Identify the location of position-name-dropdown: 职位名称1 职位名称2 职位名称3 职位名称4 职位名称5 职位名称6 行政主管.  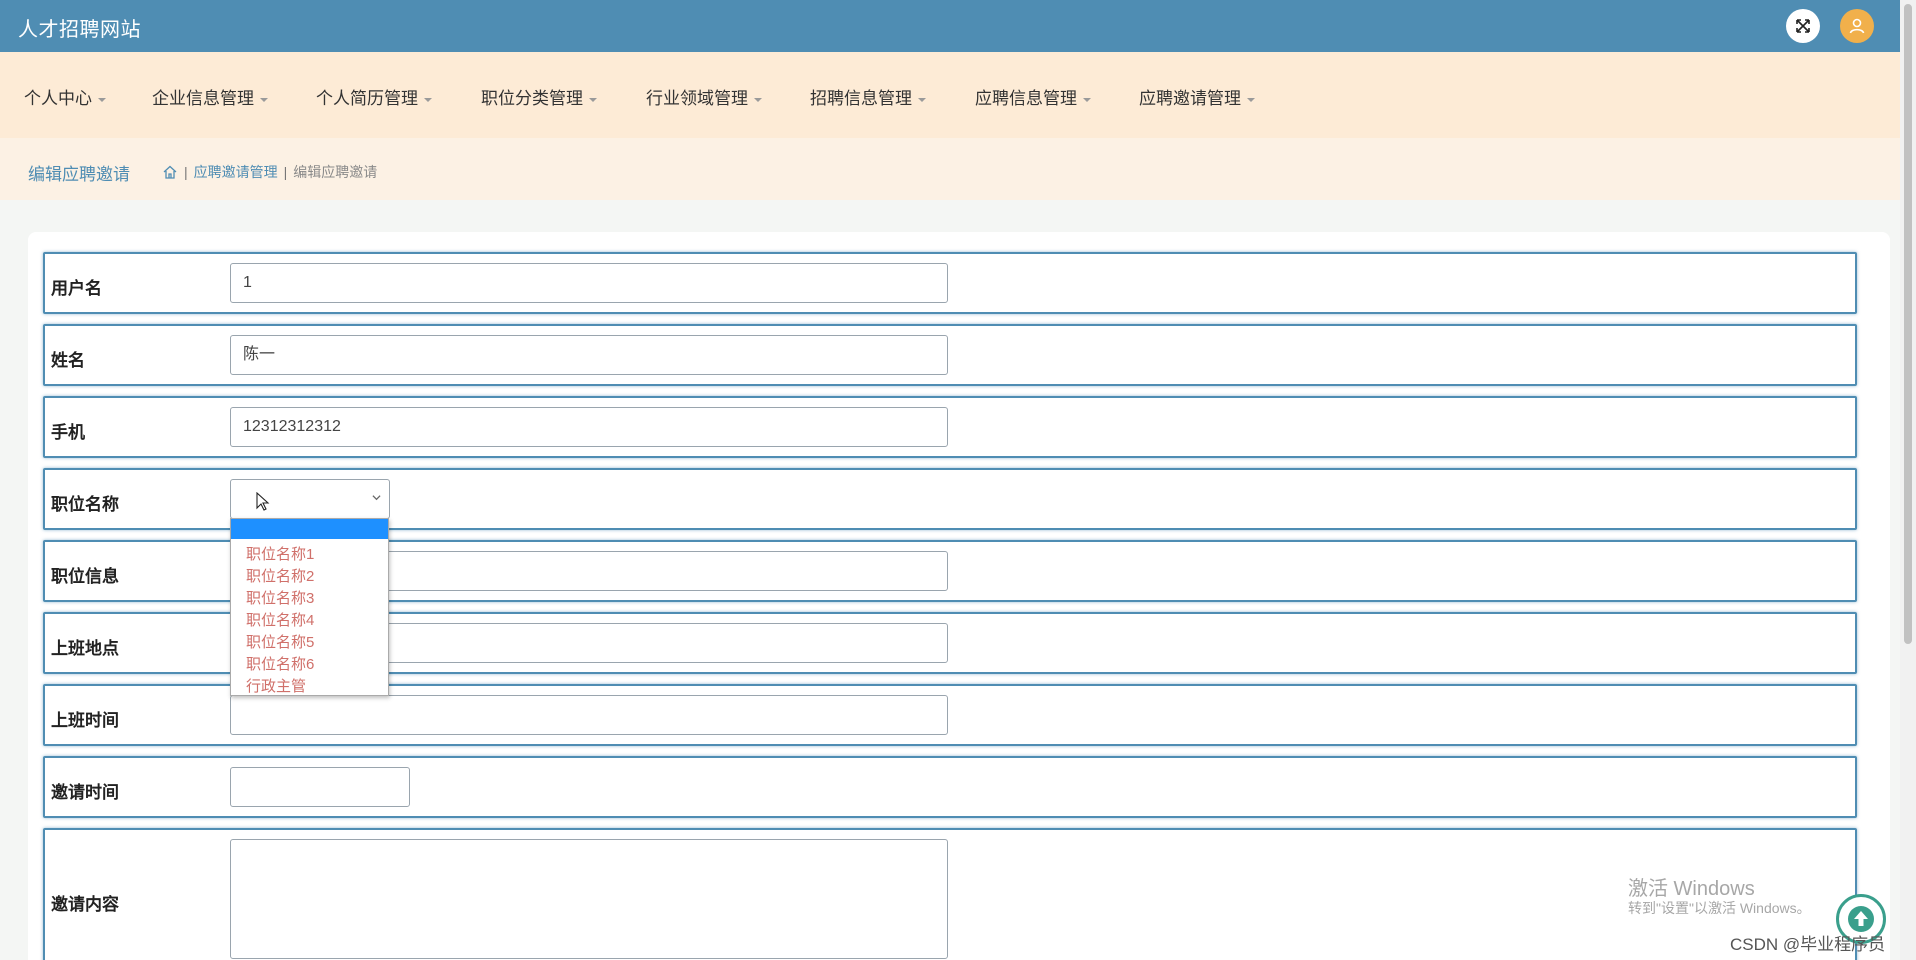
(309, 607).